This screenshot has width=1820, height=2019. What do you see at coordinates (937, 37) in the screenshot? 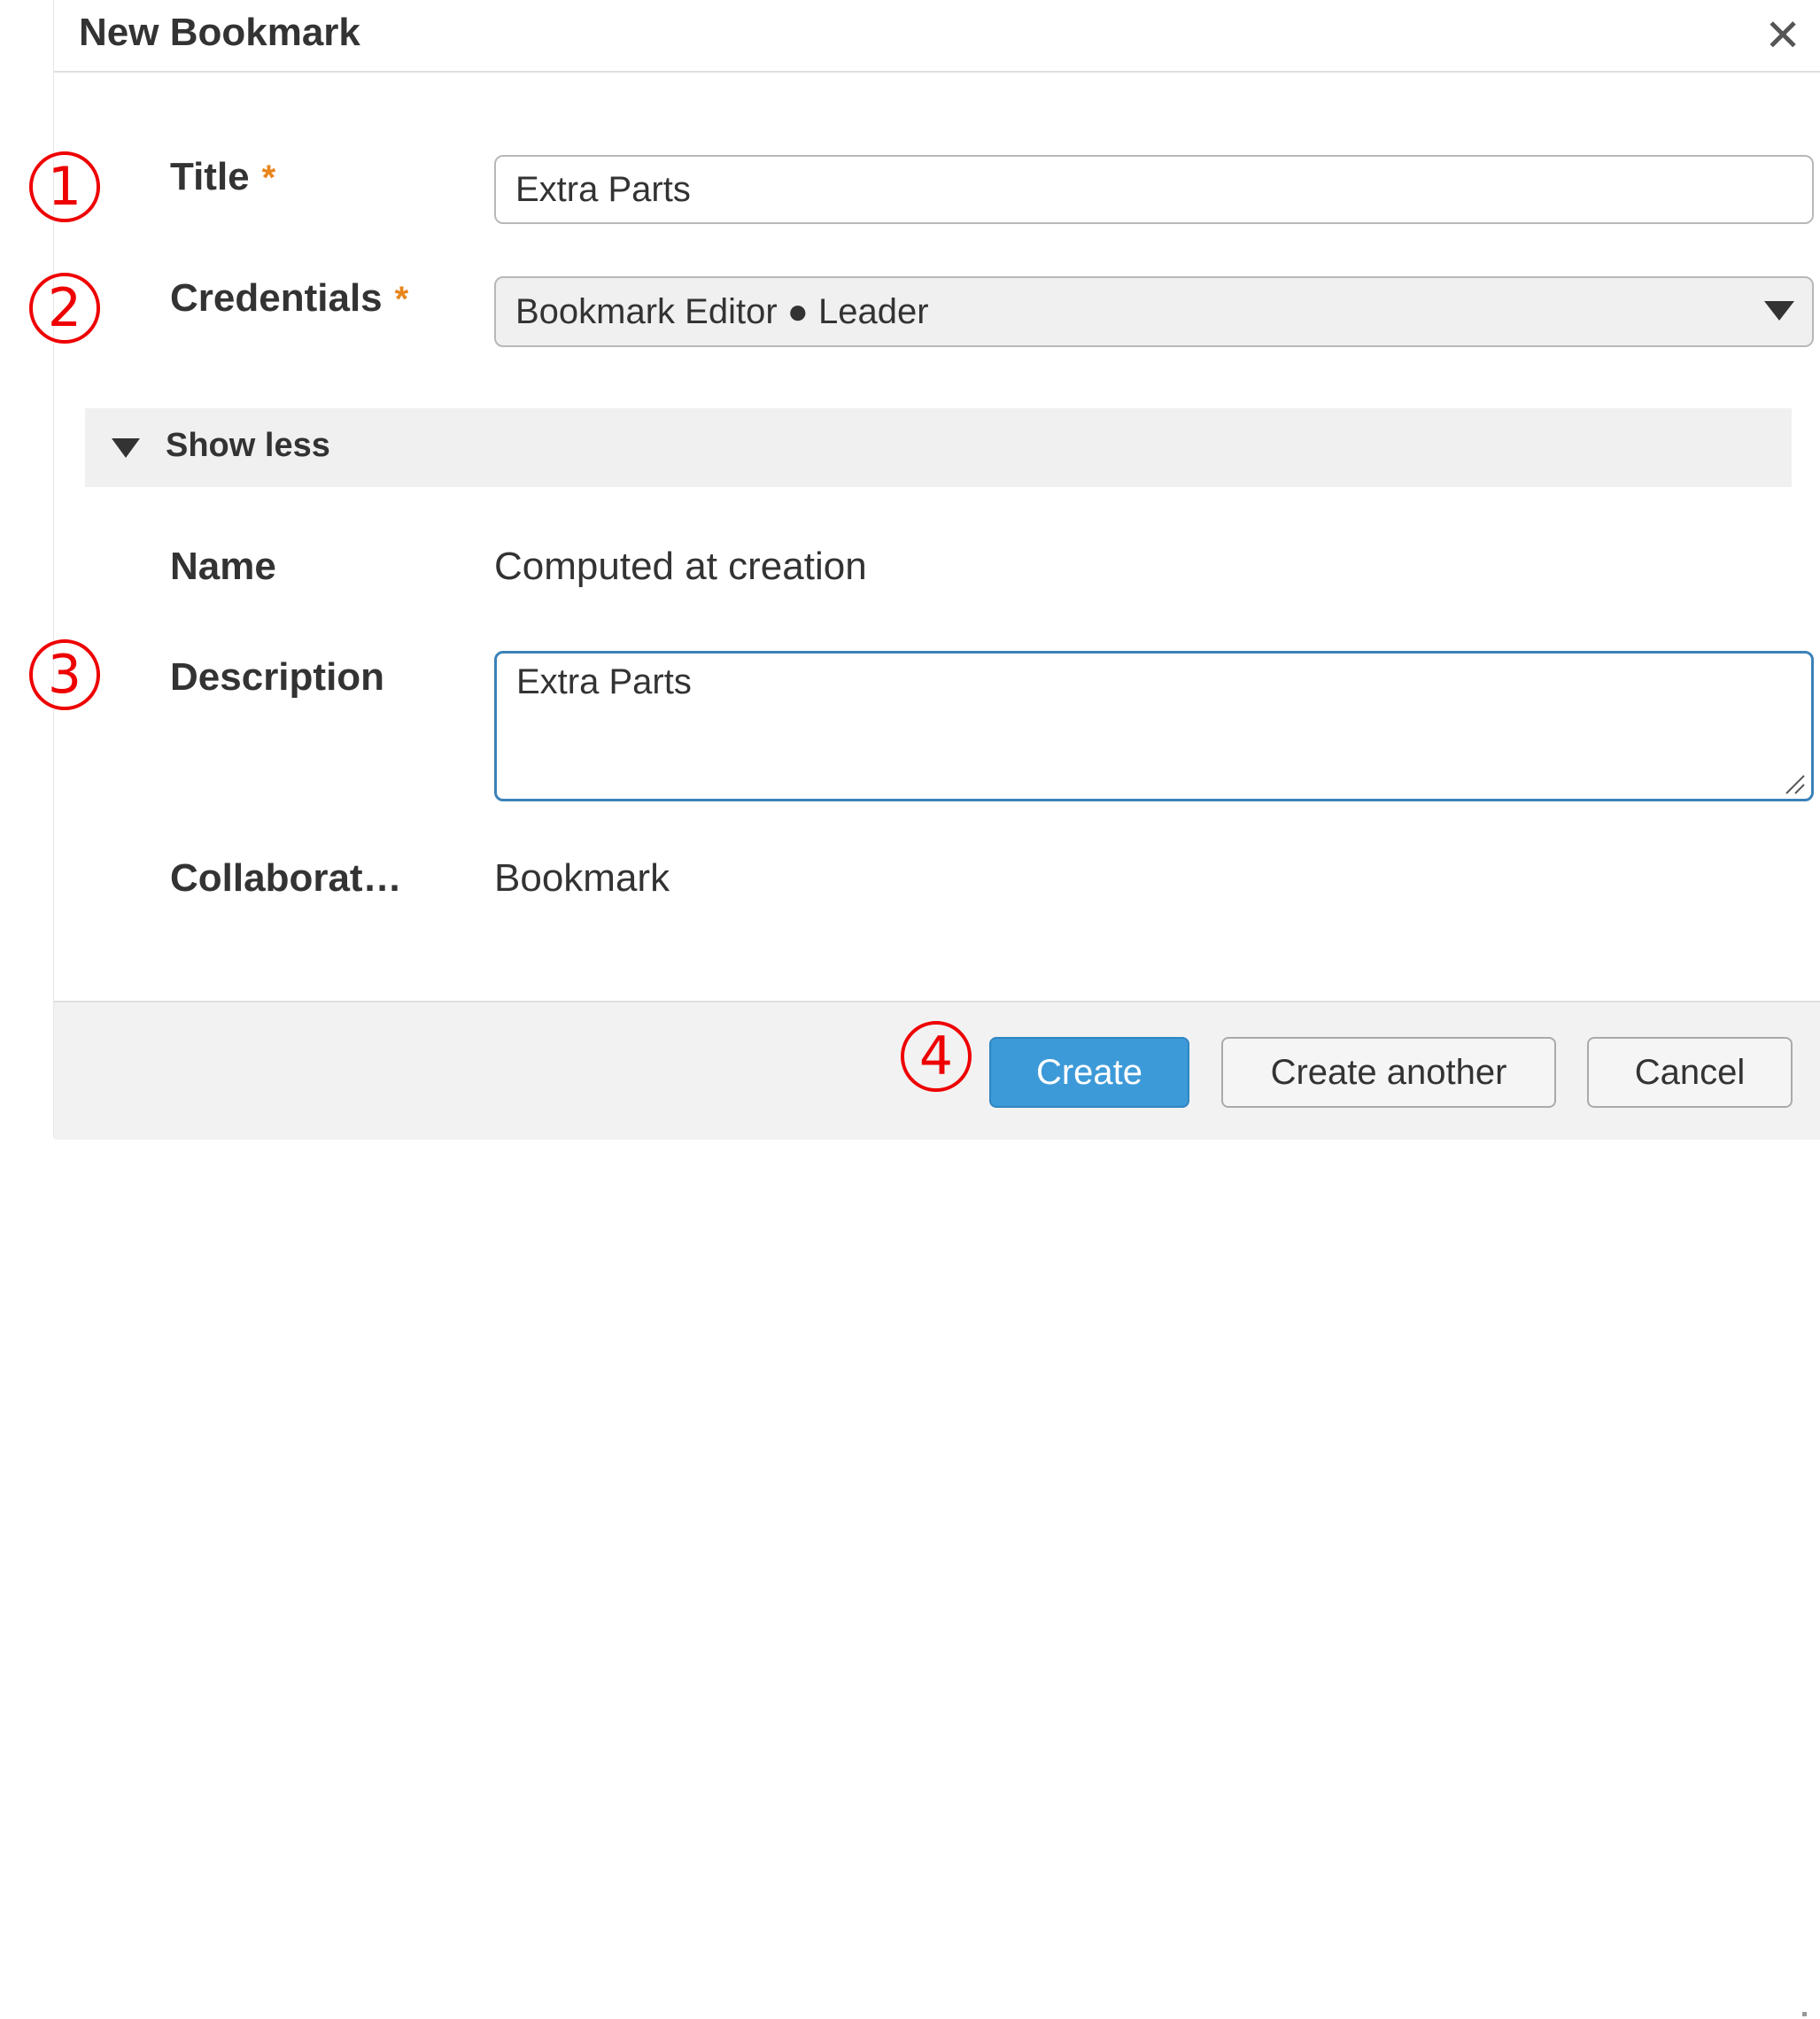
I see `dialog-header: New Bookmark ✕` at bounding box center [937, 37].